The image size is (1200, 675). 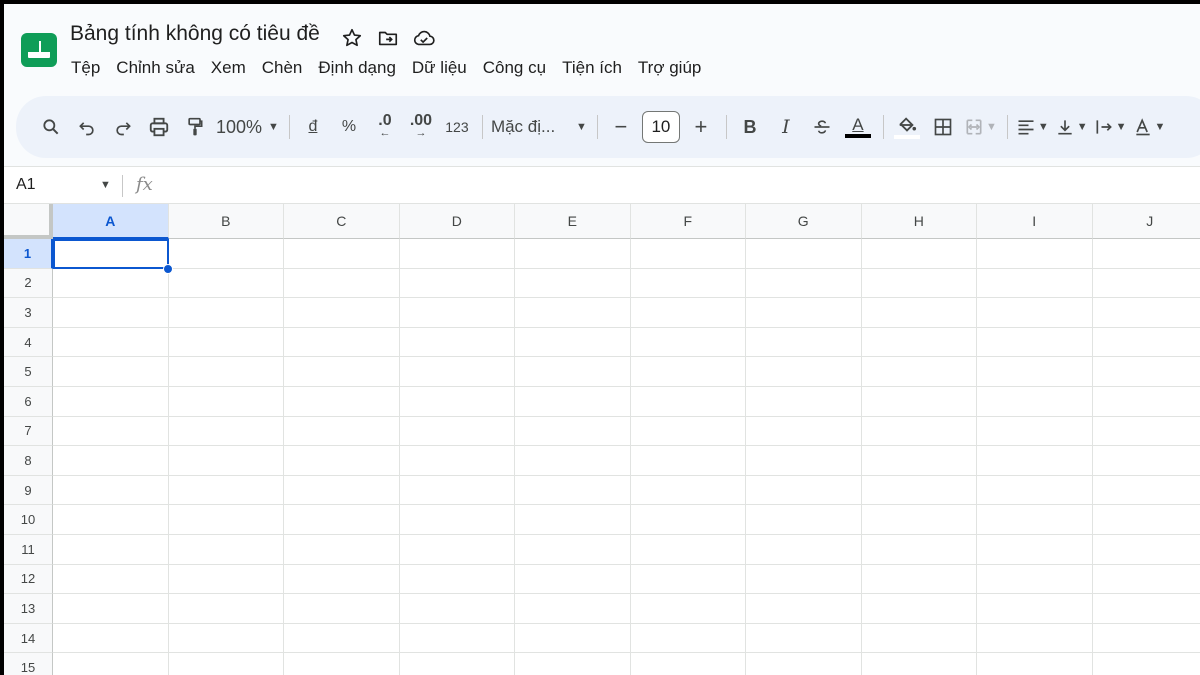 I want to click on row-header-14: 14, so click(x=28, y=638).